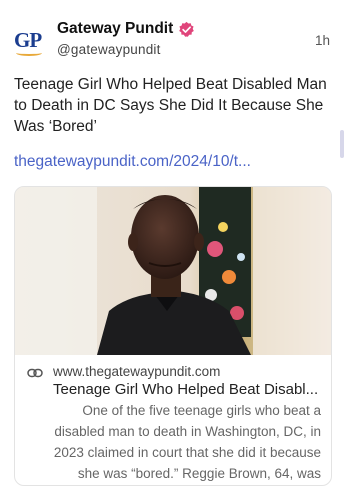  I want to click on avatar-swoosh, so click(29, 53).